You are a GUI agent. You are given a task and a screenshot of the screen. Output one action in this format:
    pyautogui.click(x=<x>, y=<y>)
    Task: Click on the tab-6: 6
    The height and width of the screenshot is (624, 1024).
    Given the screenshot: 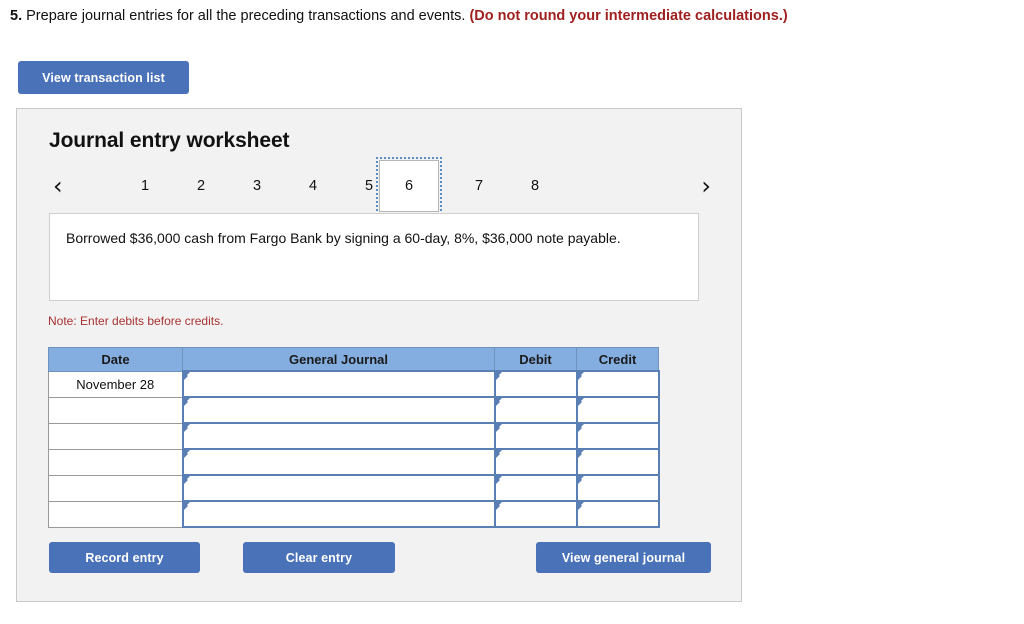 What is the action you would take?
    pyautogui.click(x=409, y=186)
    